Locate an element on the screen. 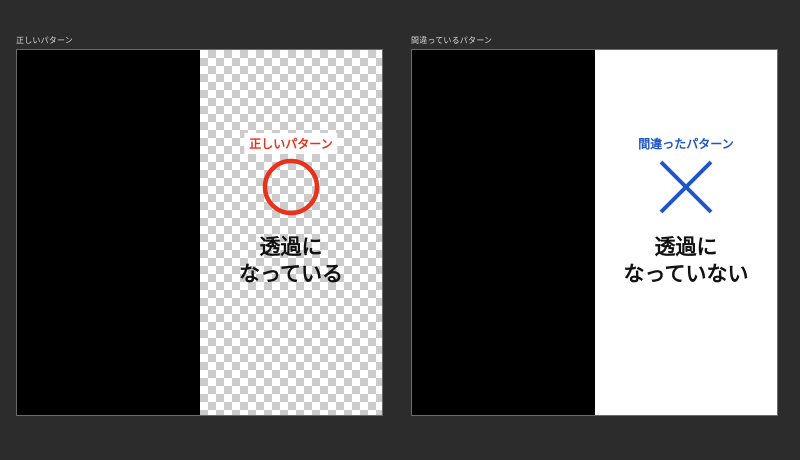  wrong-pattern-label: 間違ったパターン is located at coordinates (686, 143).